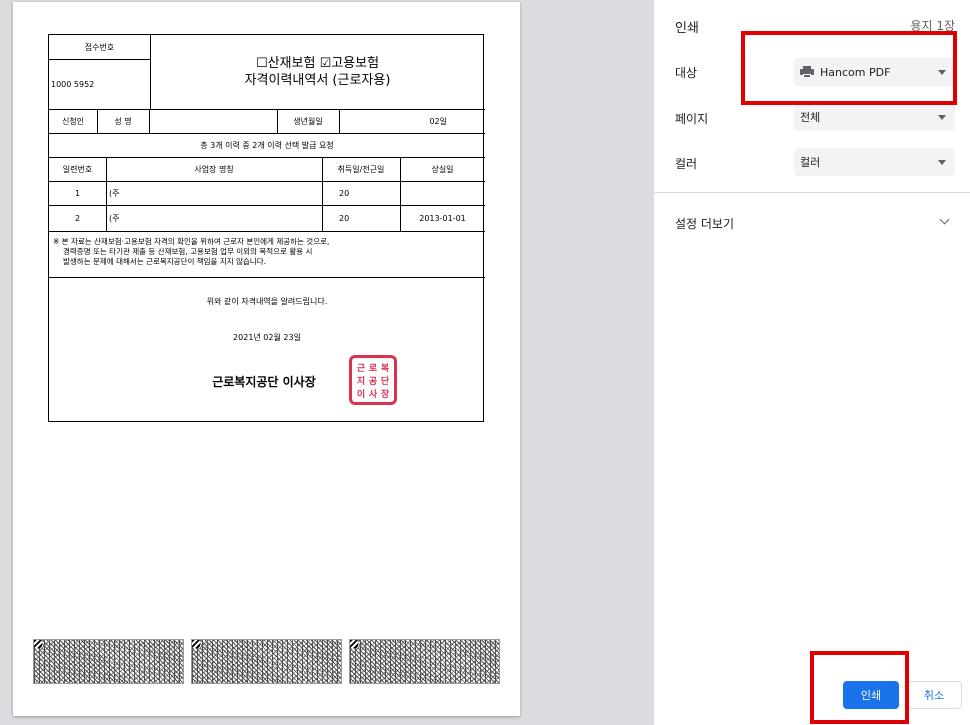 The height and width of the screenshot is (725, 970). Describe the element at coordinates (77, 193) in the screenshot. I see `row-no: 1` at that location.